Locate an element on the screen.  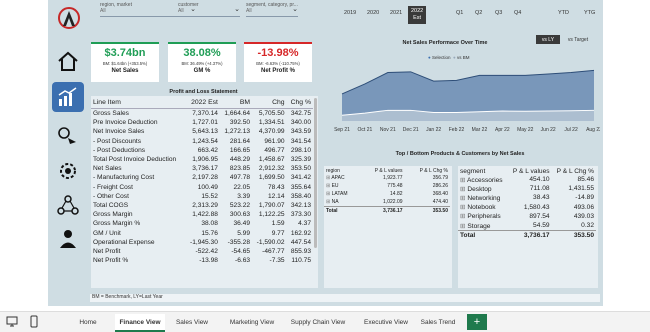
toggle-vs-target-button: vs Target is located at coordinates (578, 39).